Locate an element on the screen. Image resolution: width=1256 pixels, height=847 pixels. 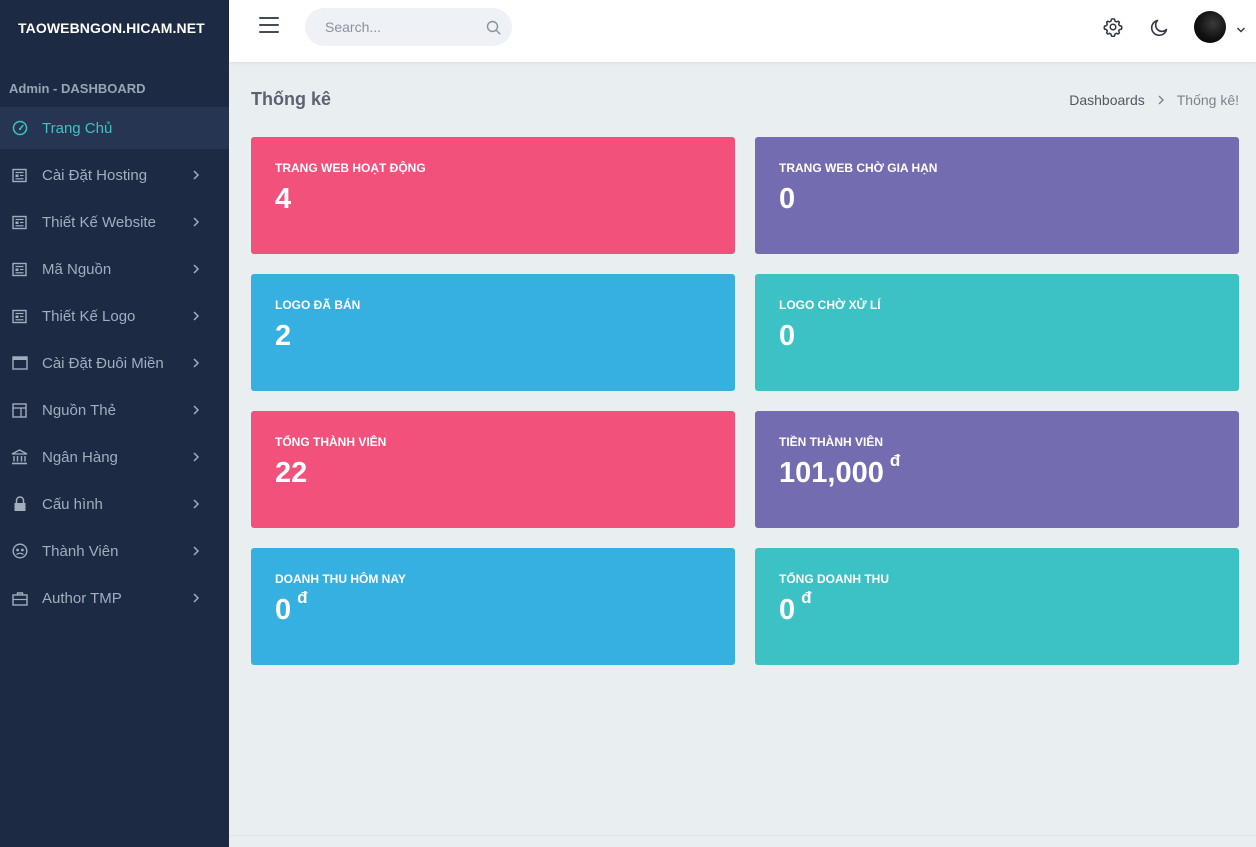
breadcrumb-dashboards-link: Dashboards is located at coordinates (1107, 100).